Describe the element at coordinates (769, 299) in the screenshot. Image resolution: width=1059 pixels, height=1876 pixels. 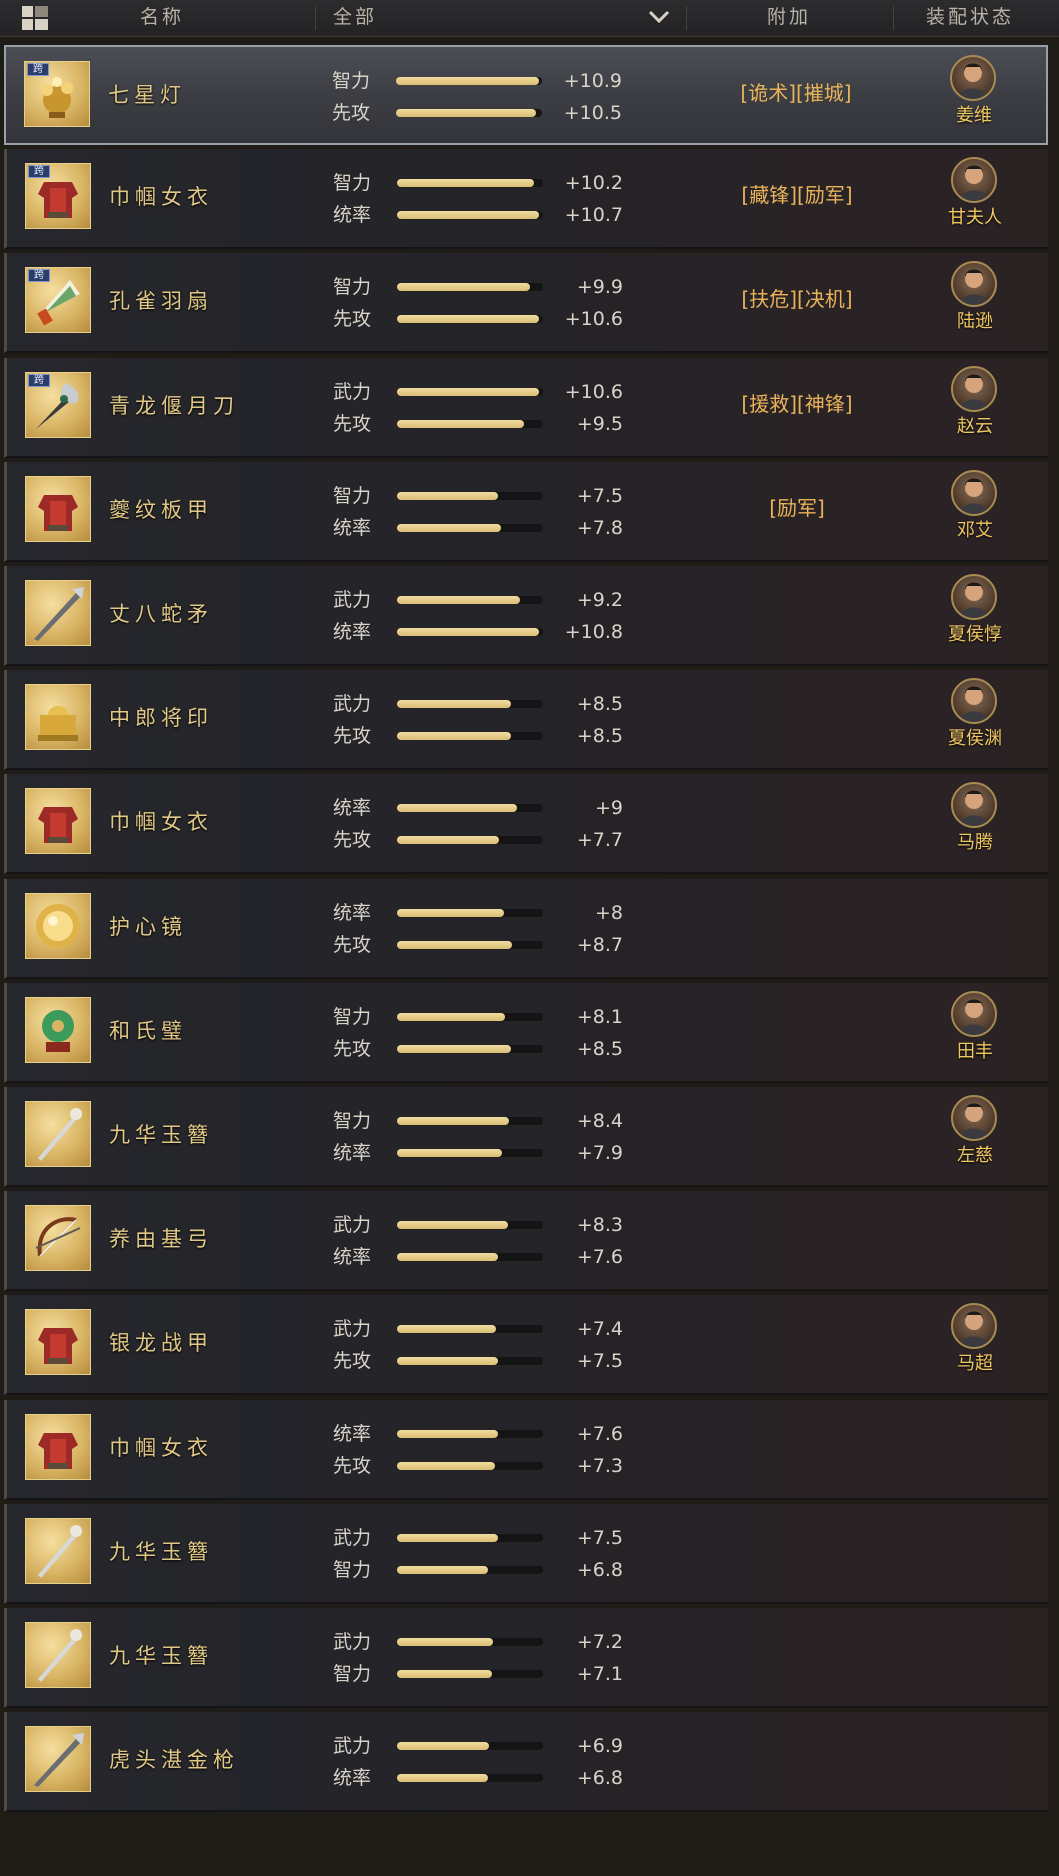
I see `bonus-trait: [扶危]` at that location.